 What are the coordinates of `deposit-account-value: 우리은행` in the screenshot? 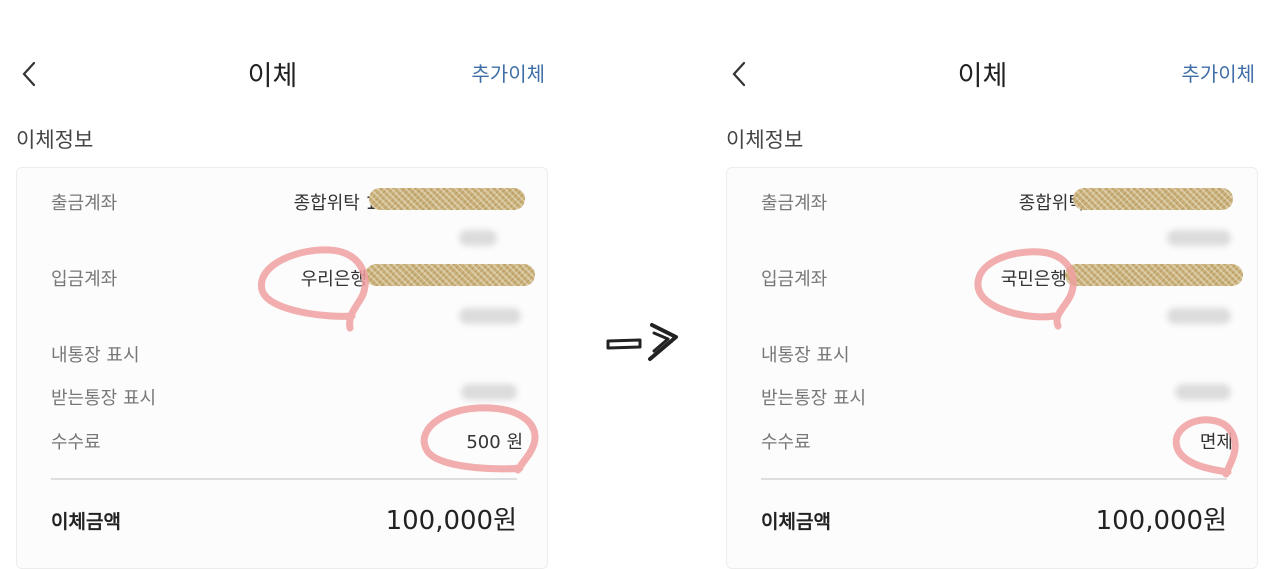 It's located at (333, 279).